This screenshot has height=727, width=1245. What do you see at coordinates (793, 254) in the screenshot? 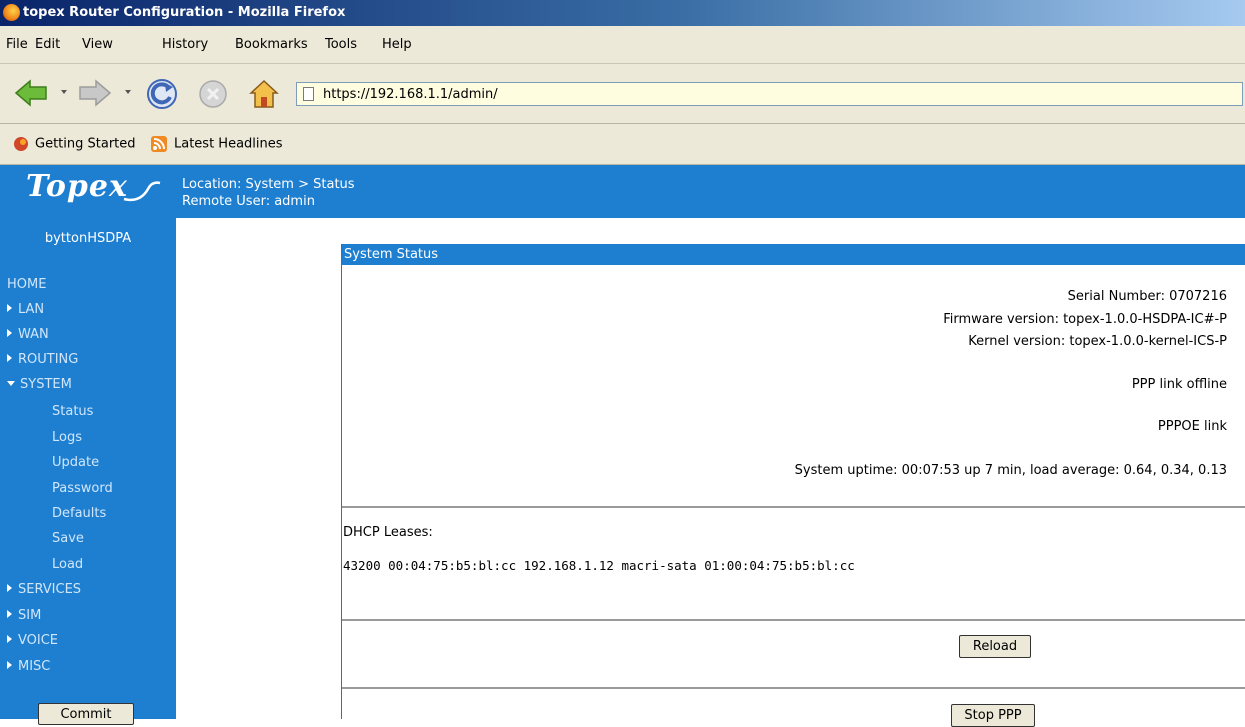
I see `panel-title-bar: System Status` at bounding box center [793, 254].